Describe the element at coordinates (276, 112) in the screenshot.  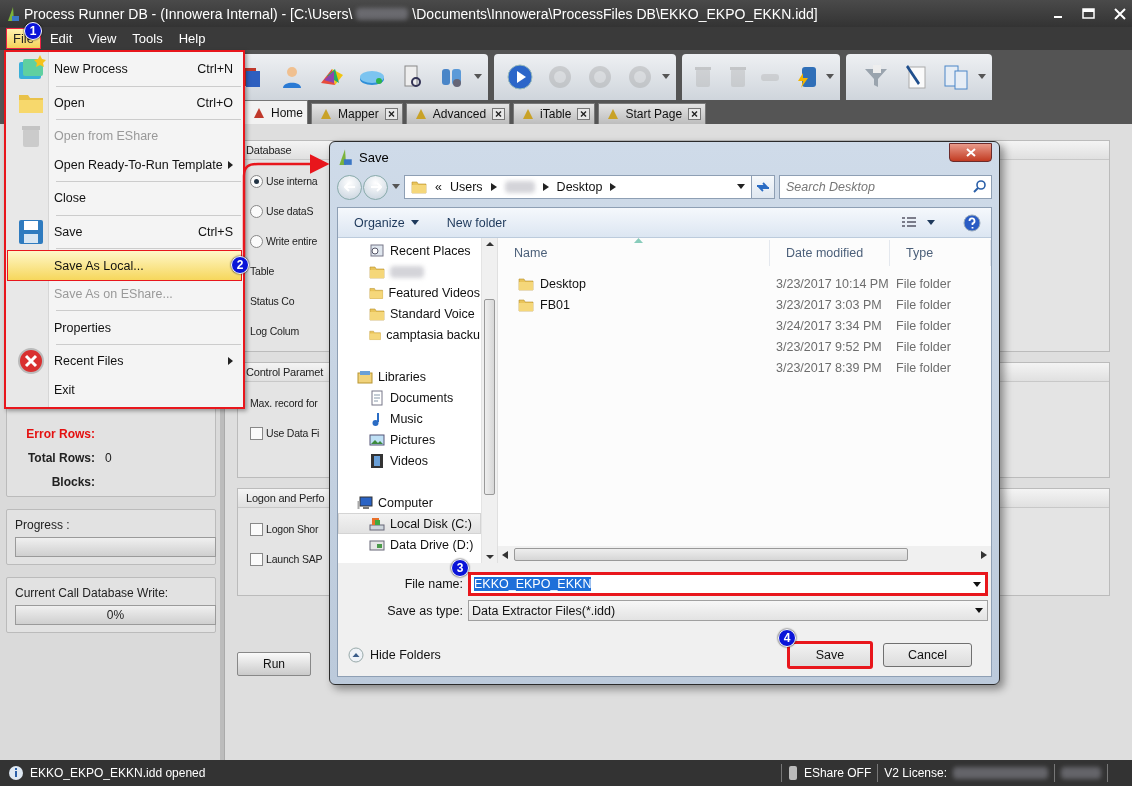
I see `tab: Home` at that location.